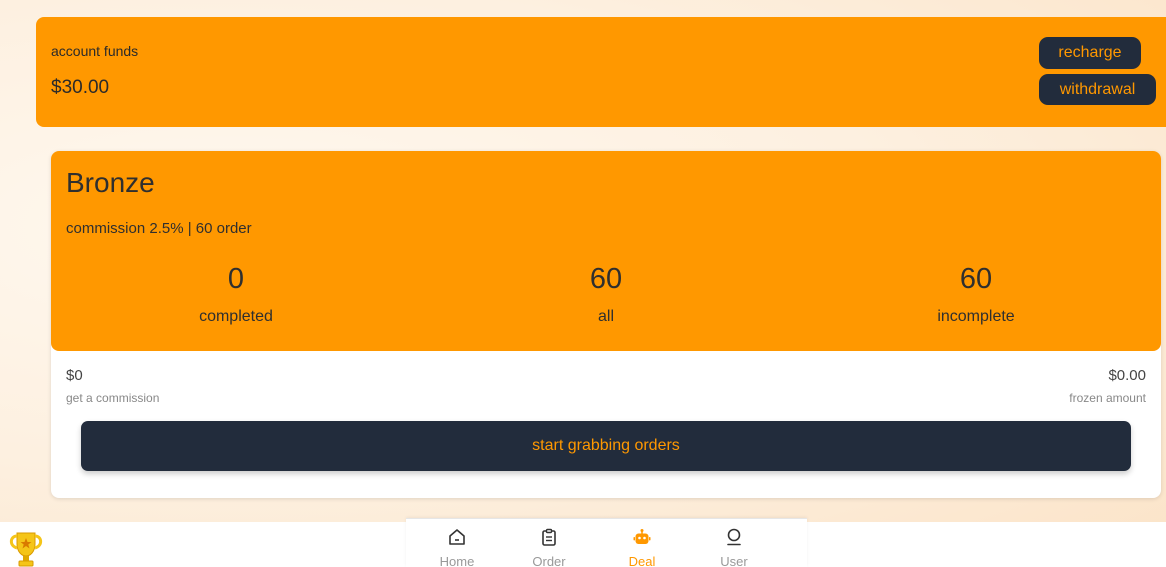 This screenshot has width=1166, height=567. I want to click on stat-completed: 0 completed, so click(236, 294).